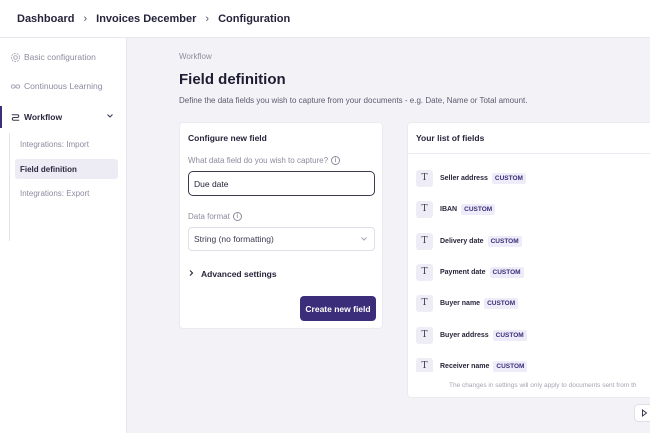 The height and width of the screenshot is (433, 650). I want to click on chevron-right-icon, so click(191, 274).